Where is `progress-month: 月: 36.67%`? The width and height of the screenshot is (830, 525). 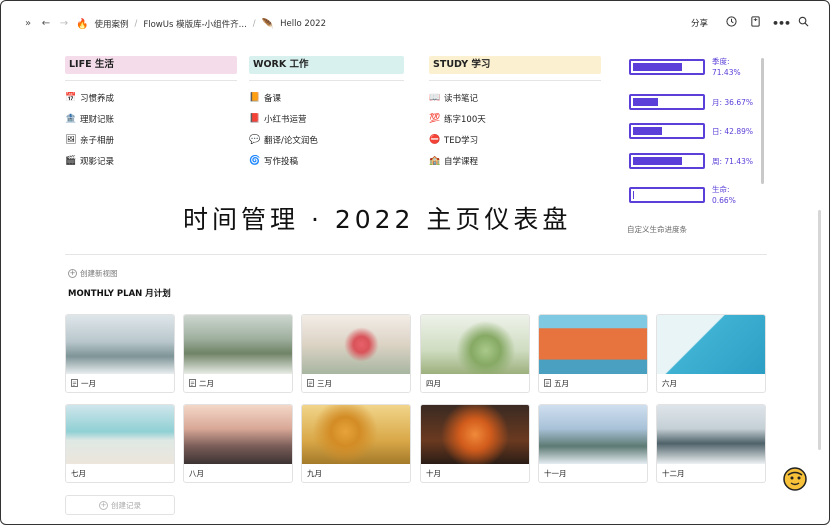 progress-month: 月: 36.67% is located at coordinates (694, 103).